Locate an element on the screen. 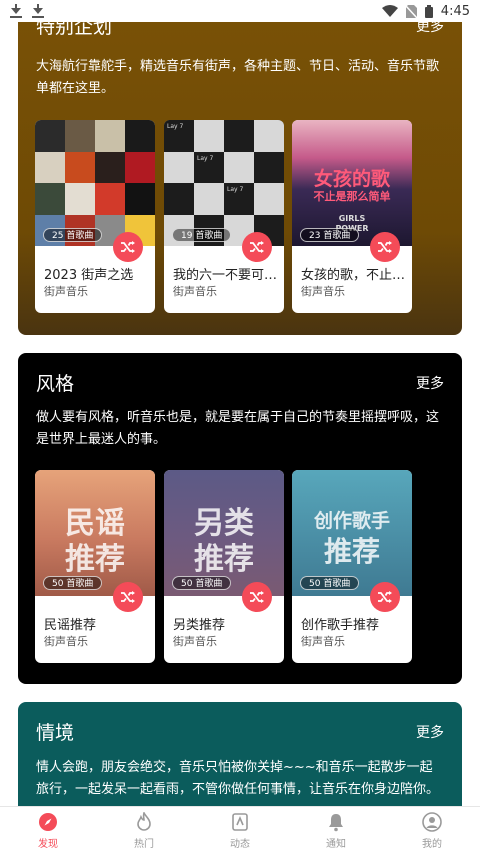 Image resolution: width=480 pixels, height=854 pixels. flame-icon is located at coordinates (144, 821).